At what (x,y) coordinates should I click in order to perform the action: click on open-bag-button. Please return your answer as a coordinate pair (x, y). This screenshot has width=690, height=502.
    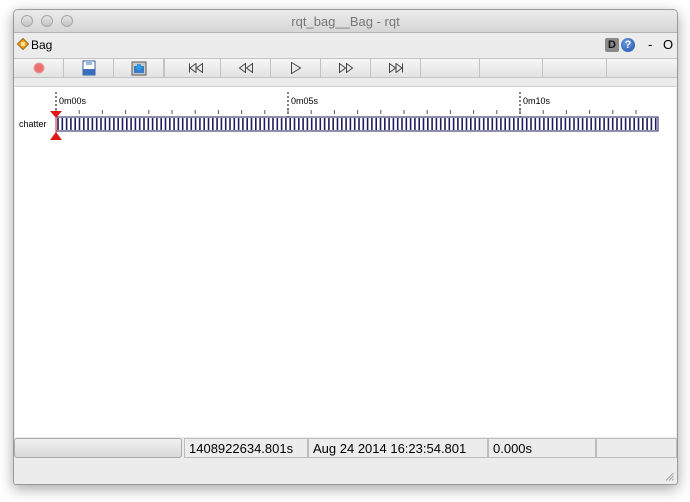
    Looking at the image, I should click on (89, 68).